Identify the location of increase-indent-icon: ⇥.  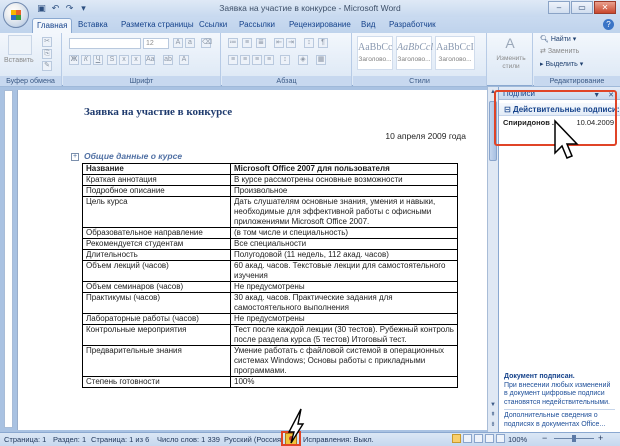
(291, 43).